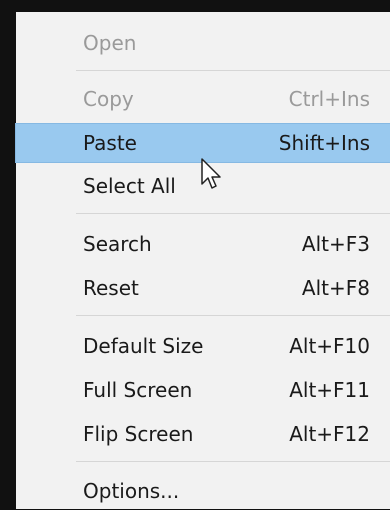  Describe the element at coordinates (329, 99) in the screenshot. I see `menu-item-copy-shortcut: Ctrl+Ins` at that location.